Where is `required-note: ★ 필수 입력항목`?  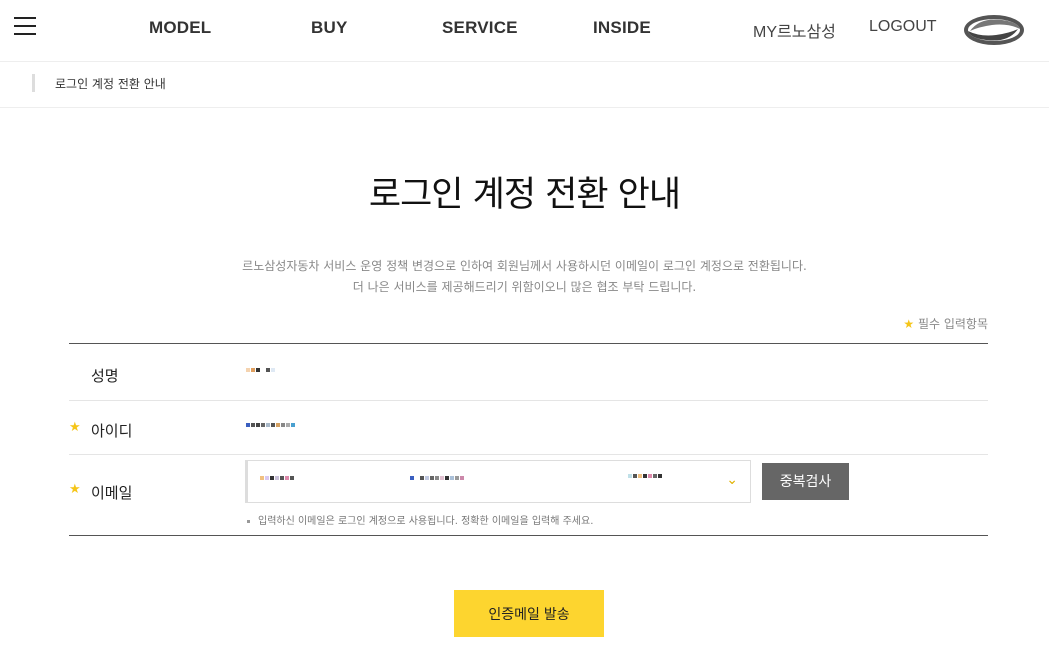
required-note: ★ 필수 입력항목 is located at coordinates (945, 323).